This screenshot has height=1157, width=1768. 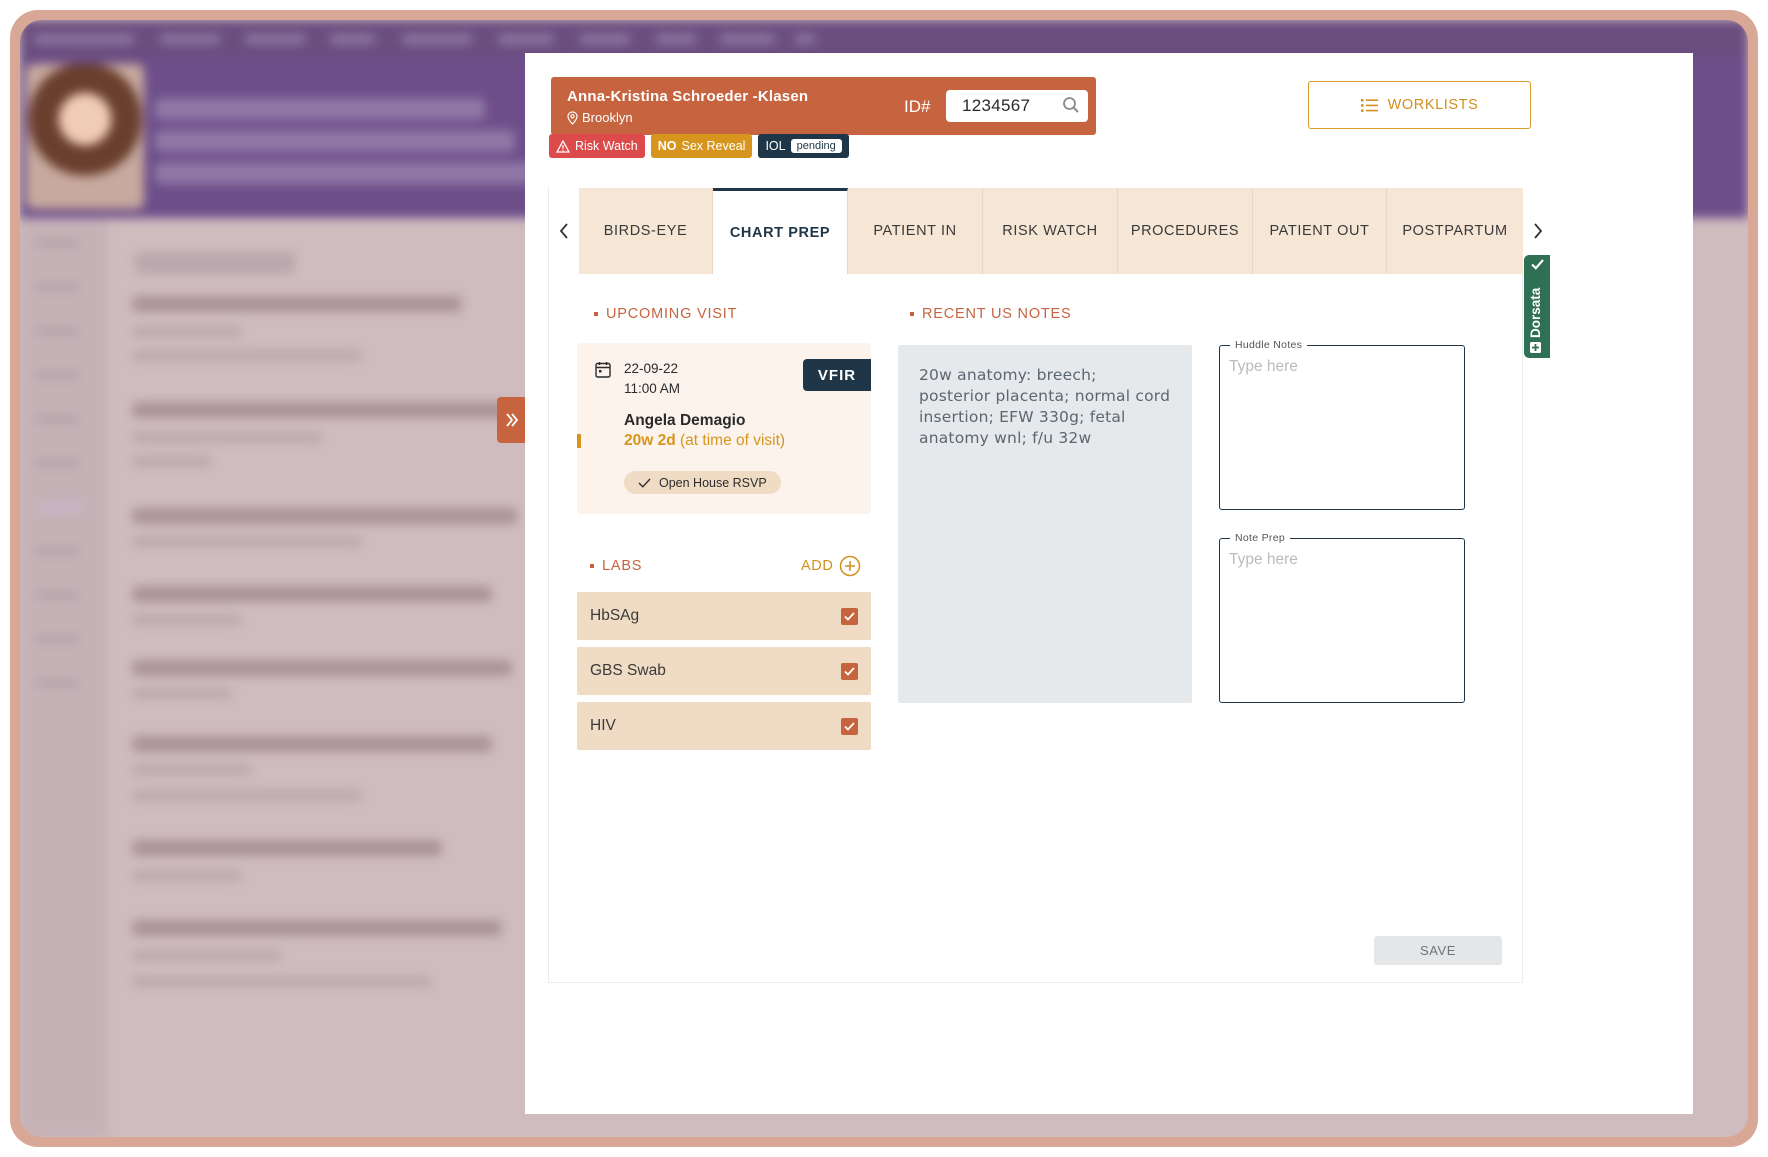 What do you see at coordinates (650, 440) in the screenshot?
I see `gestational-age-value: 20w 2d` at bounding box center [650, 440].